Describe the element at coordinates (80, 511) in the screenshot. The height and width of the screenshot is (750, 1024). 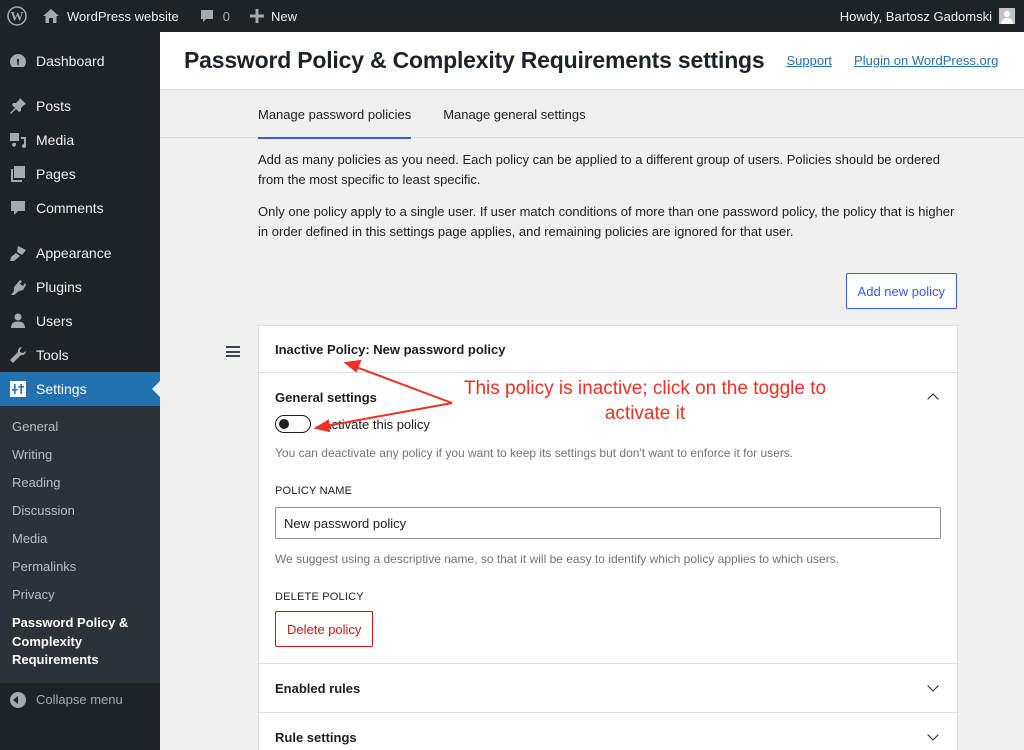
I see `submenu-item-discussion: Discussion` at that location.